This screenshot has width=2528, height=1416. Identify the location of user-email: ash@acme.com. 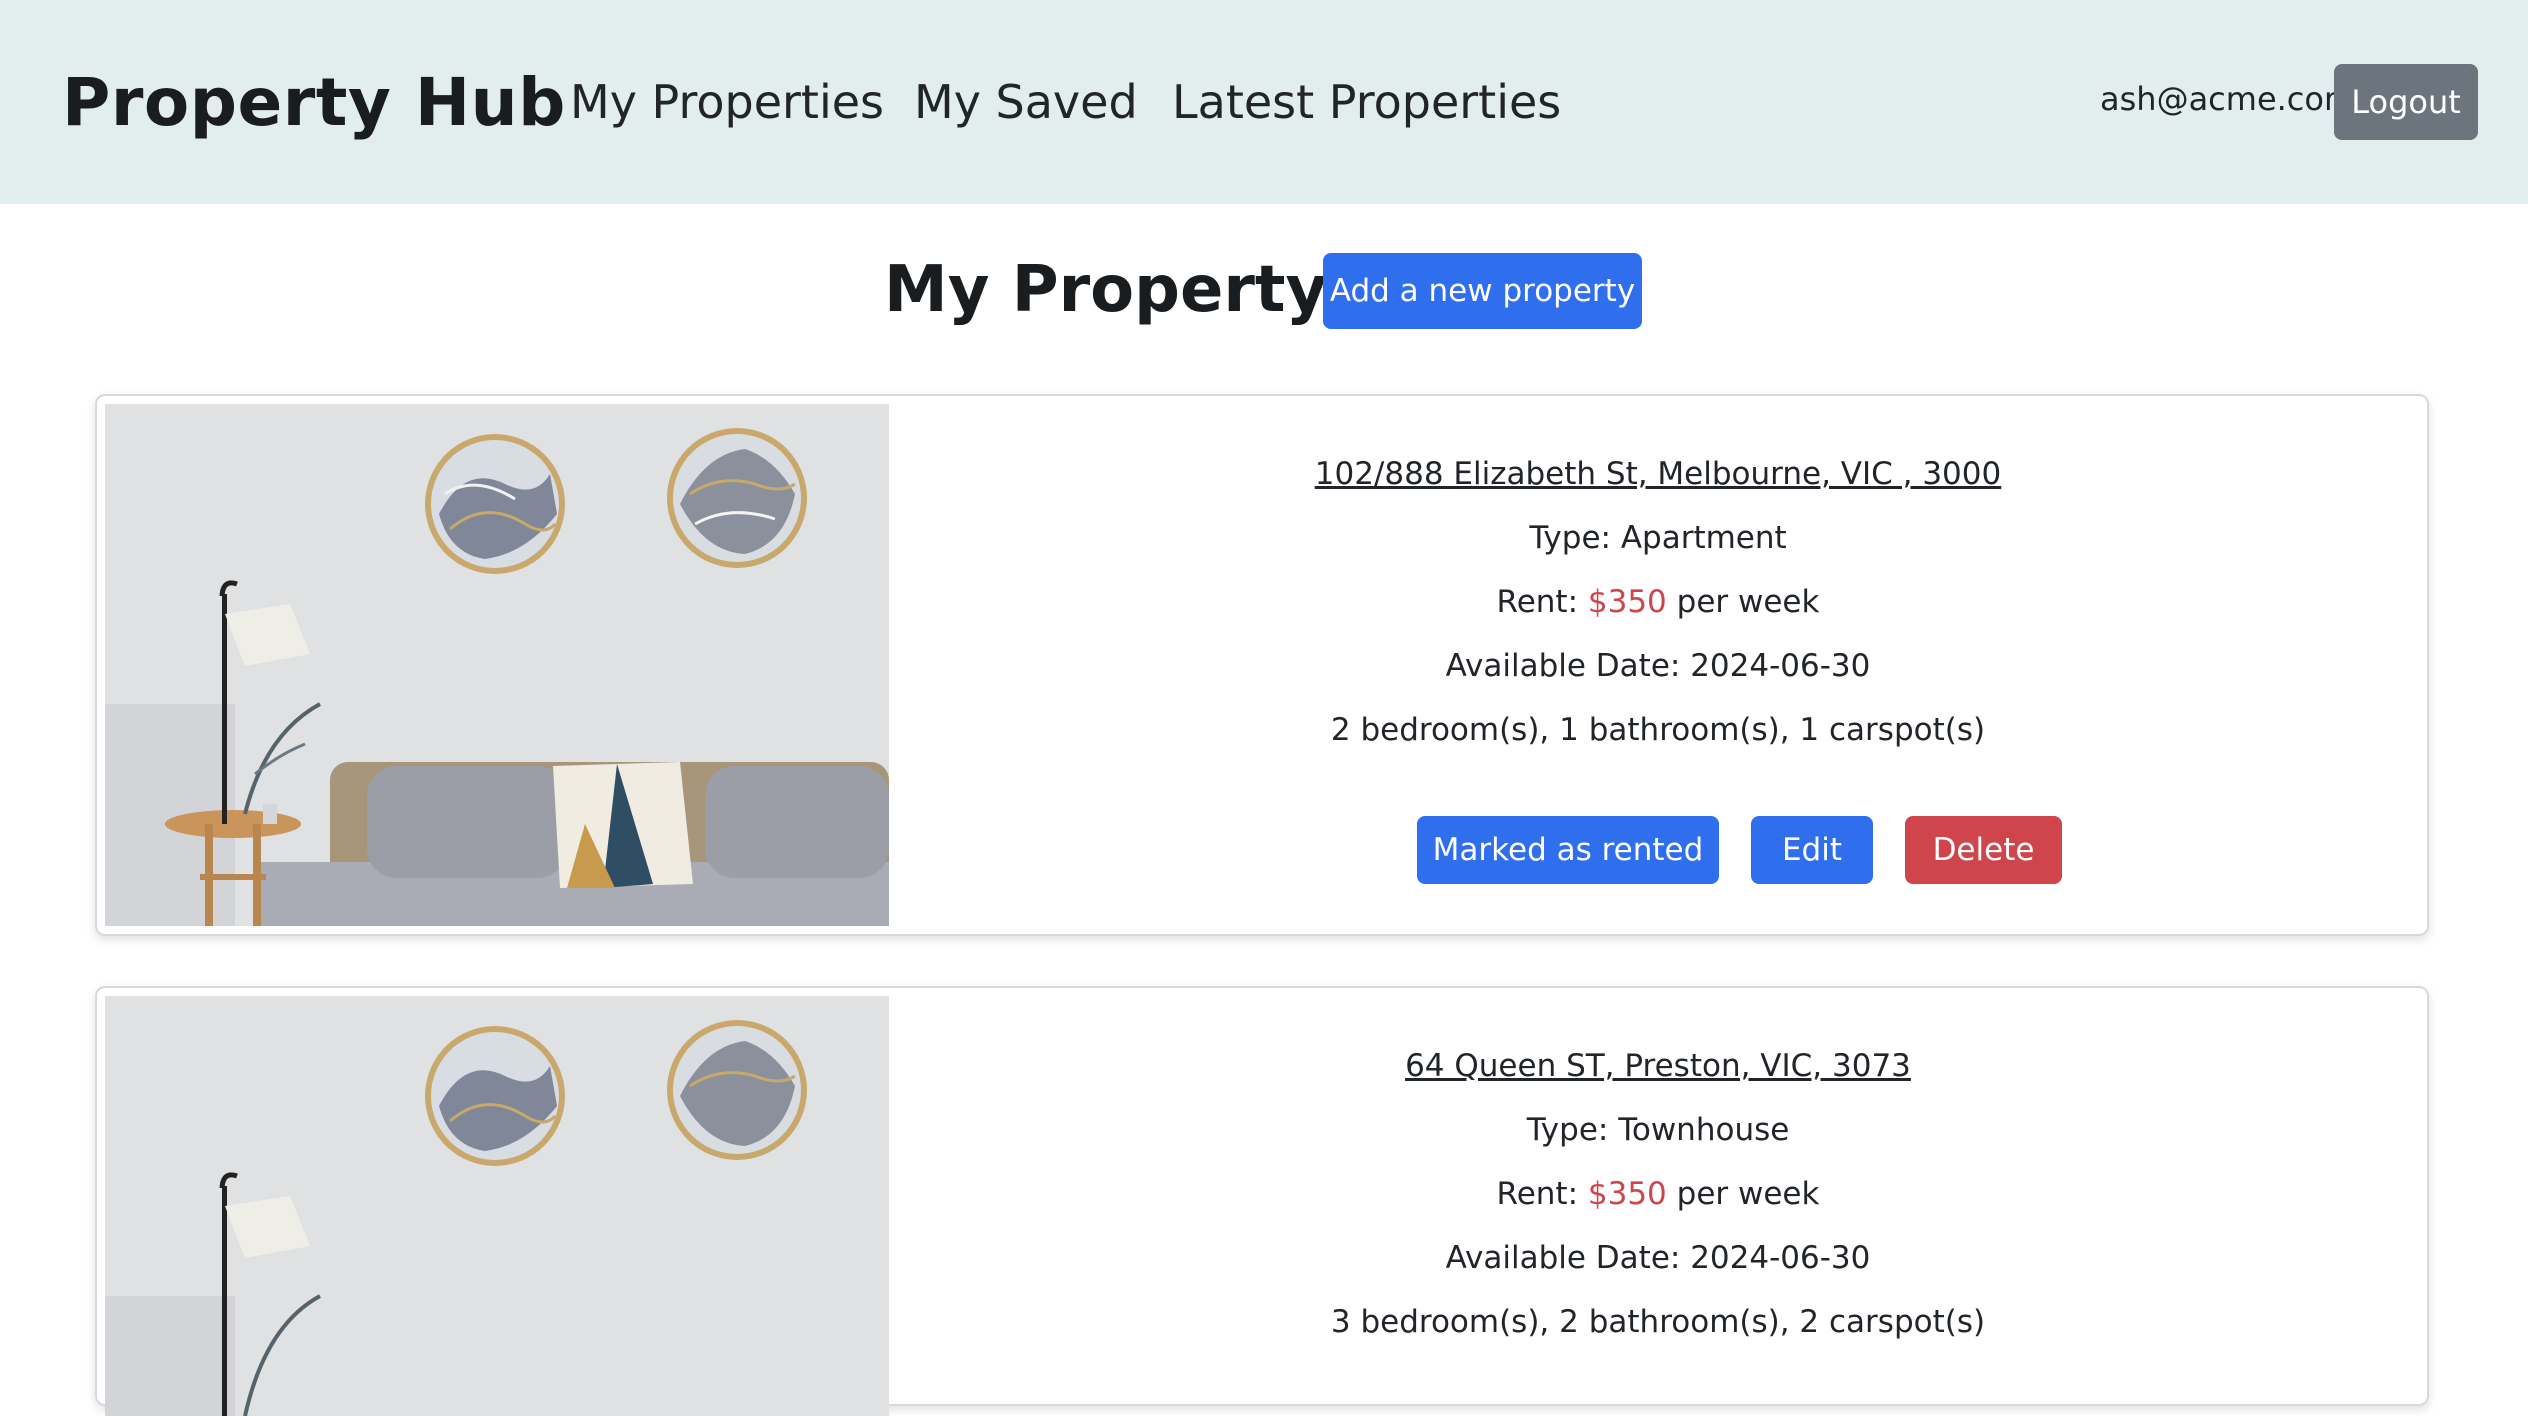
(2228, 99).